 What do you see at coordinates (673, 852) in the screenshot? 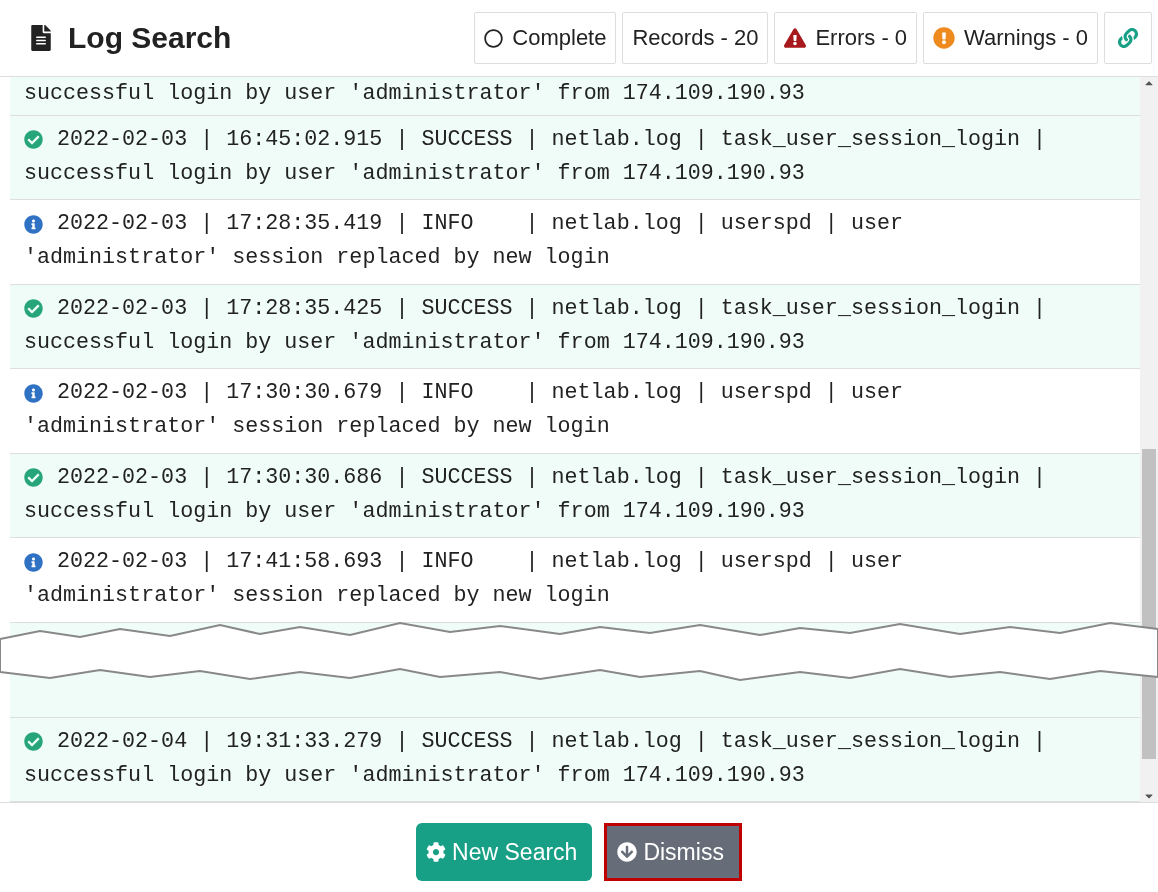
I see `dismiss-button: Dismiss` at bounding box center [673, 852].